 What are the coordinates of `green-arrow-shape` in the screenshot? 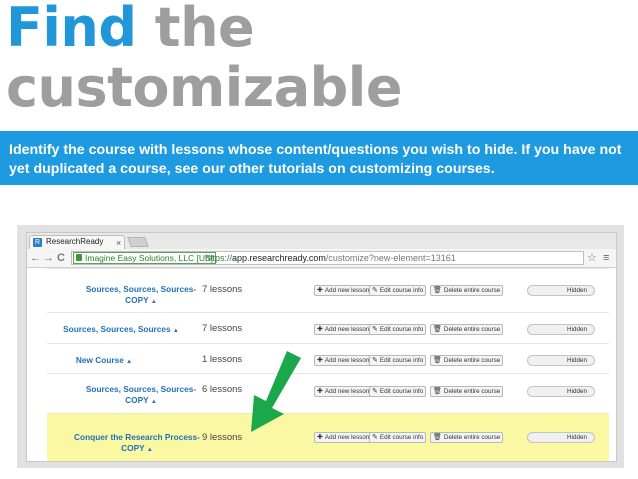 It's located at (276, 391).